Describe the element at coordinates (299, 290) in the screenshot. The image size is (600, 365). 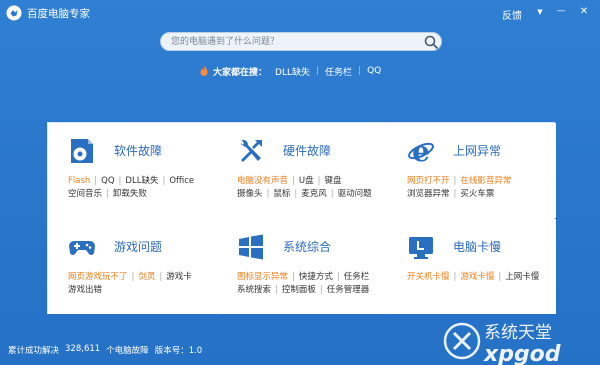
I see `issue-link: 控制面板` at that location.